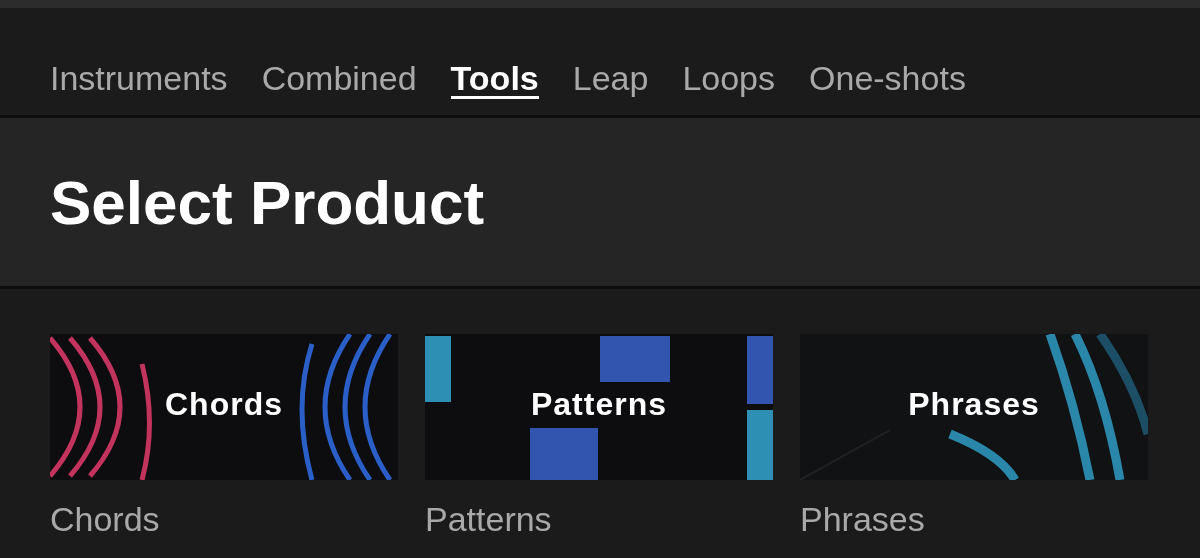 Image resolution: width=1200 pixels, height=558 pixels. I want to click on tab: Loops, so click(729, 63).